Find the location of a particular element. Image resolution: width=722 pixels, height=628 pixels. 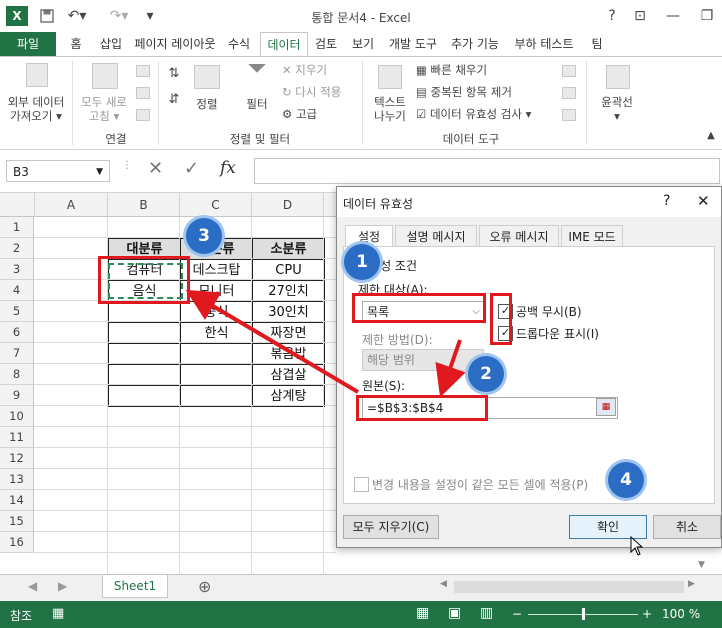

annotation-arrows is located at coordinates (325, 343).